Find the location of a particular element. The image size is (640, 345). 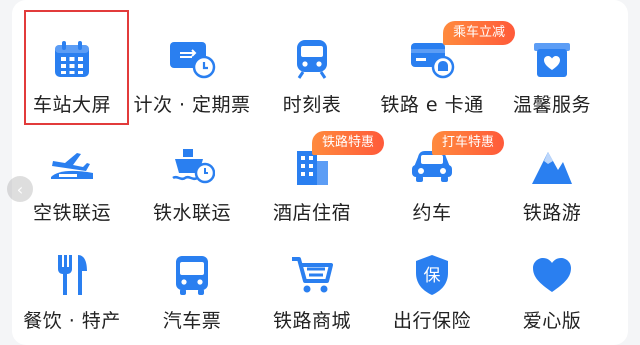

service-label: 空铁联运 is located at coordinates (71, 213).